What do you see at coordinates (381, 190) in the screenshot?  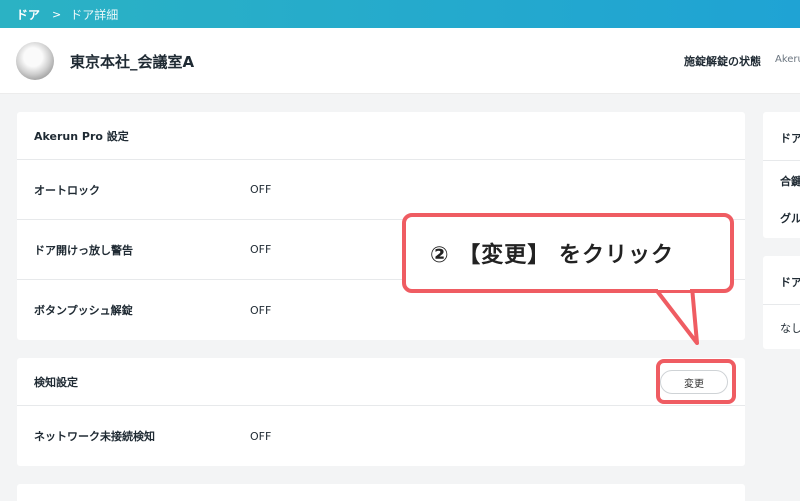 I see `setting-row-autolock: オートロック OFF` at bounding box center [381, 190].